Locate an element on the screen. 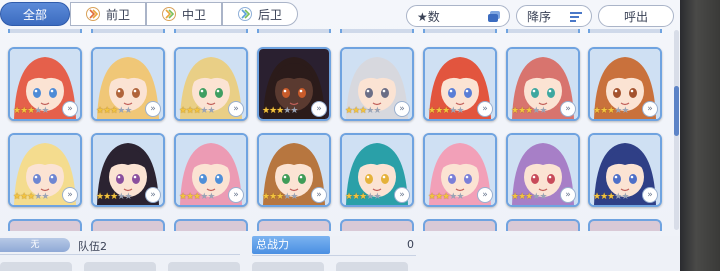  dropdown-icon is located at coordinates (494, 16).